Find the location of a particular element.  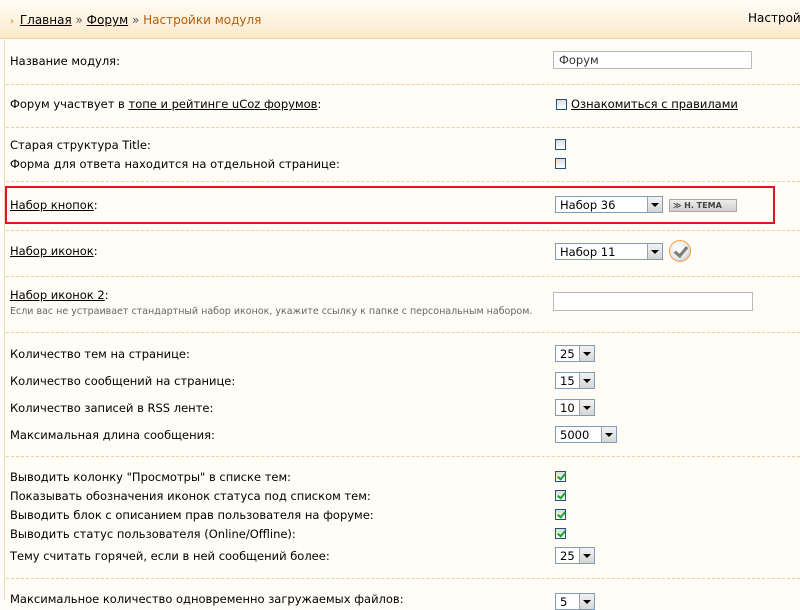

posts-per-page-select: 15 is located at coordinates (575, 380).